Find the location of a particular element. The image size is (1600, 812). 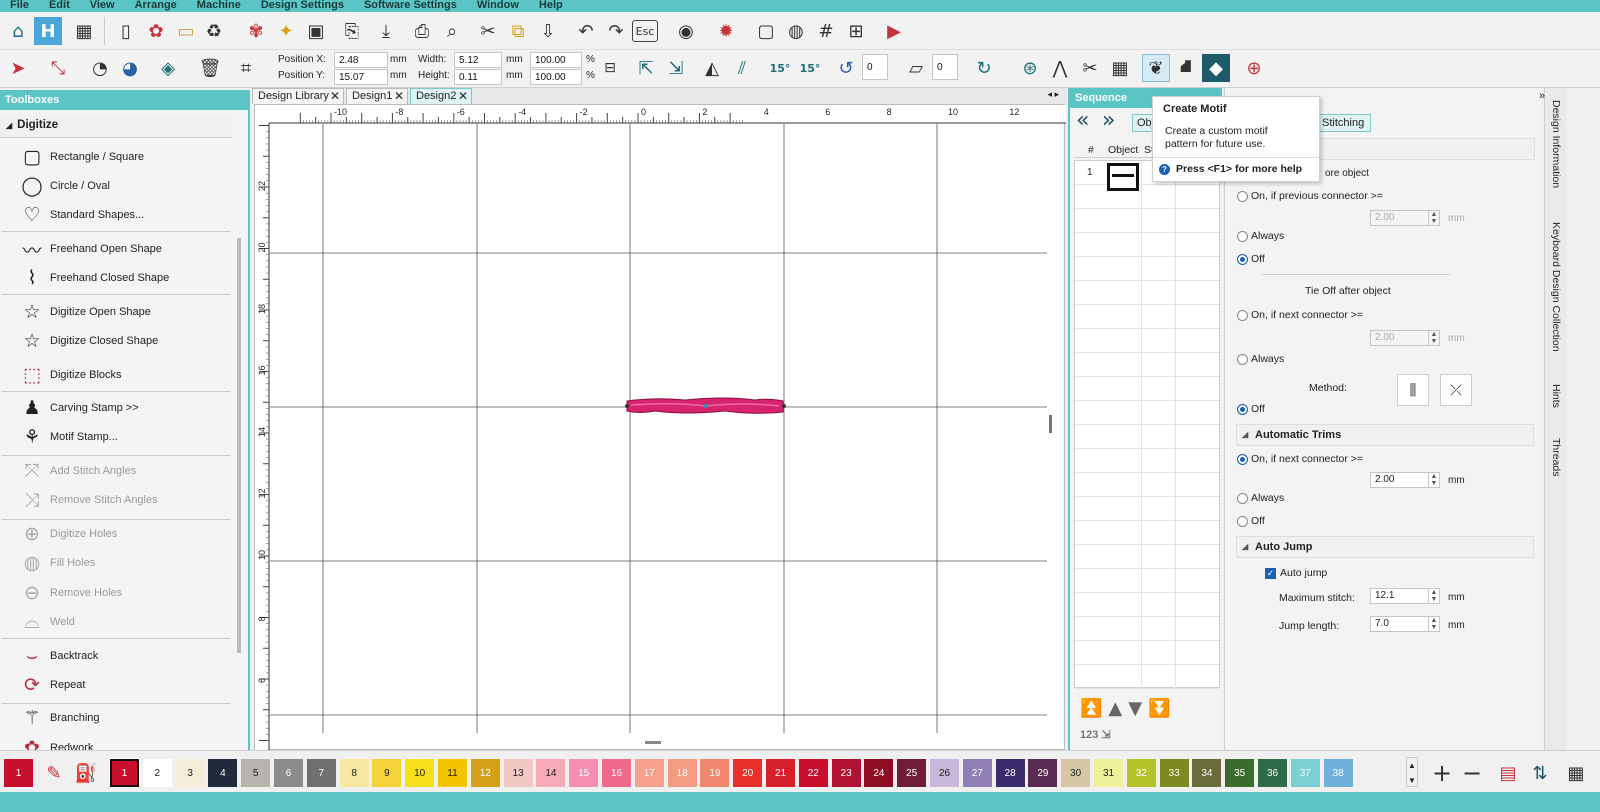

tool-digitize-open-shape: ☆ Digitize Open Shape is located at coordinates (123, 312).